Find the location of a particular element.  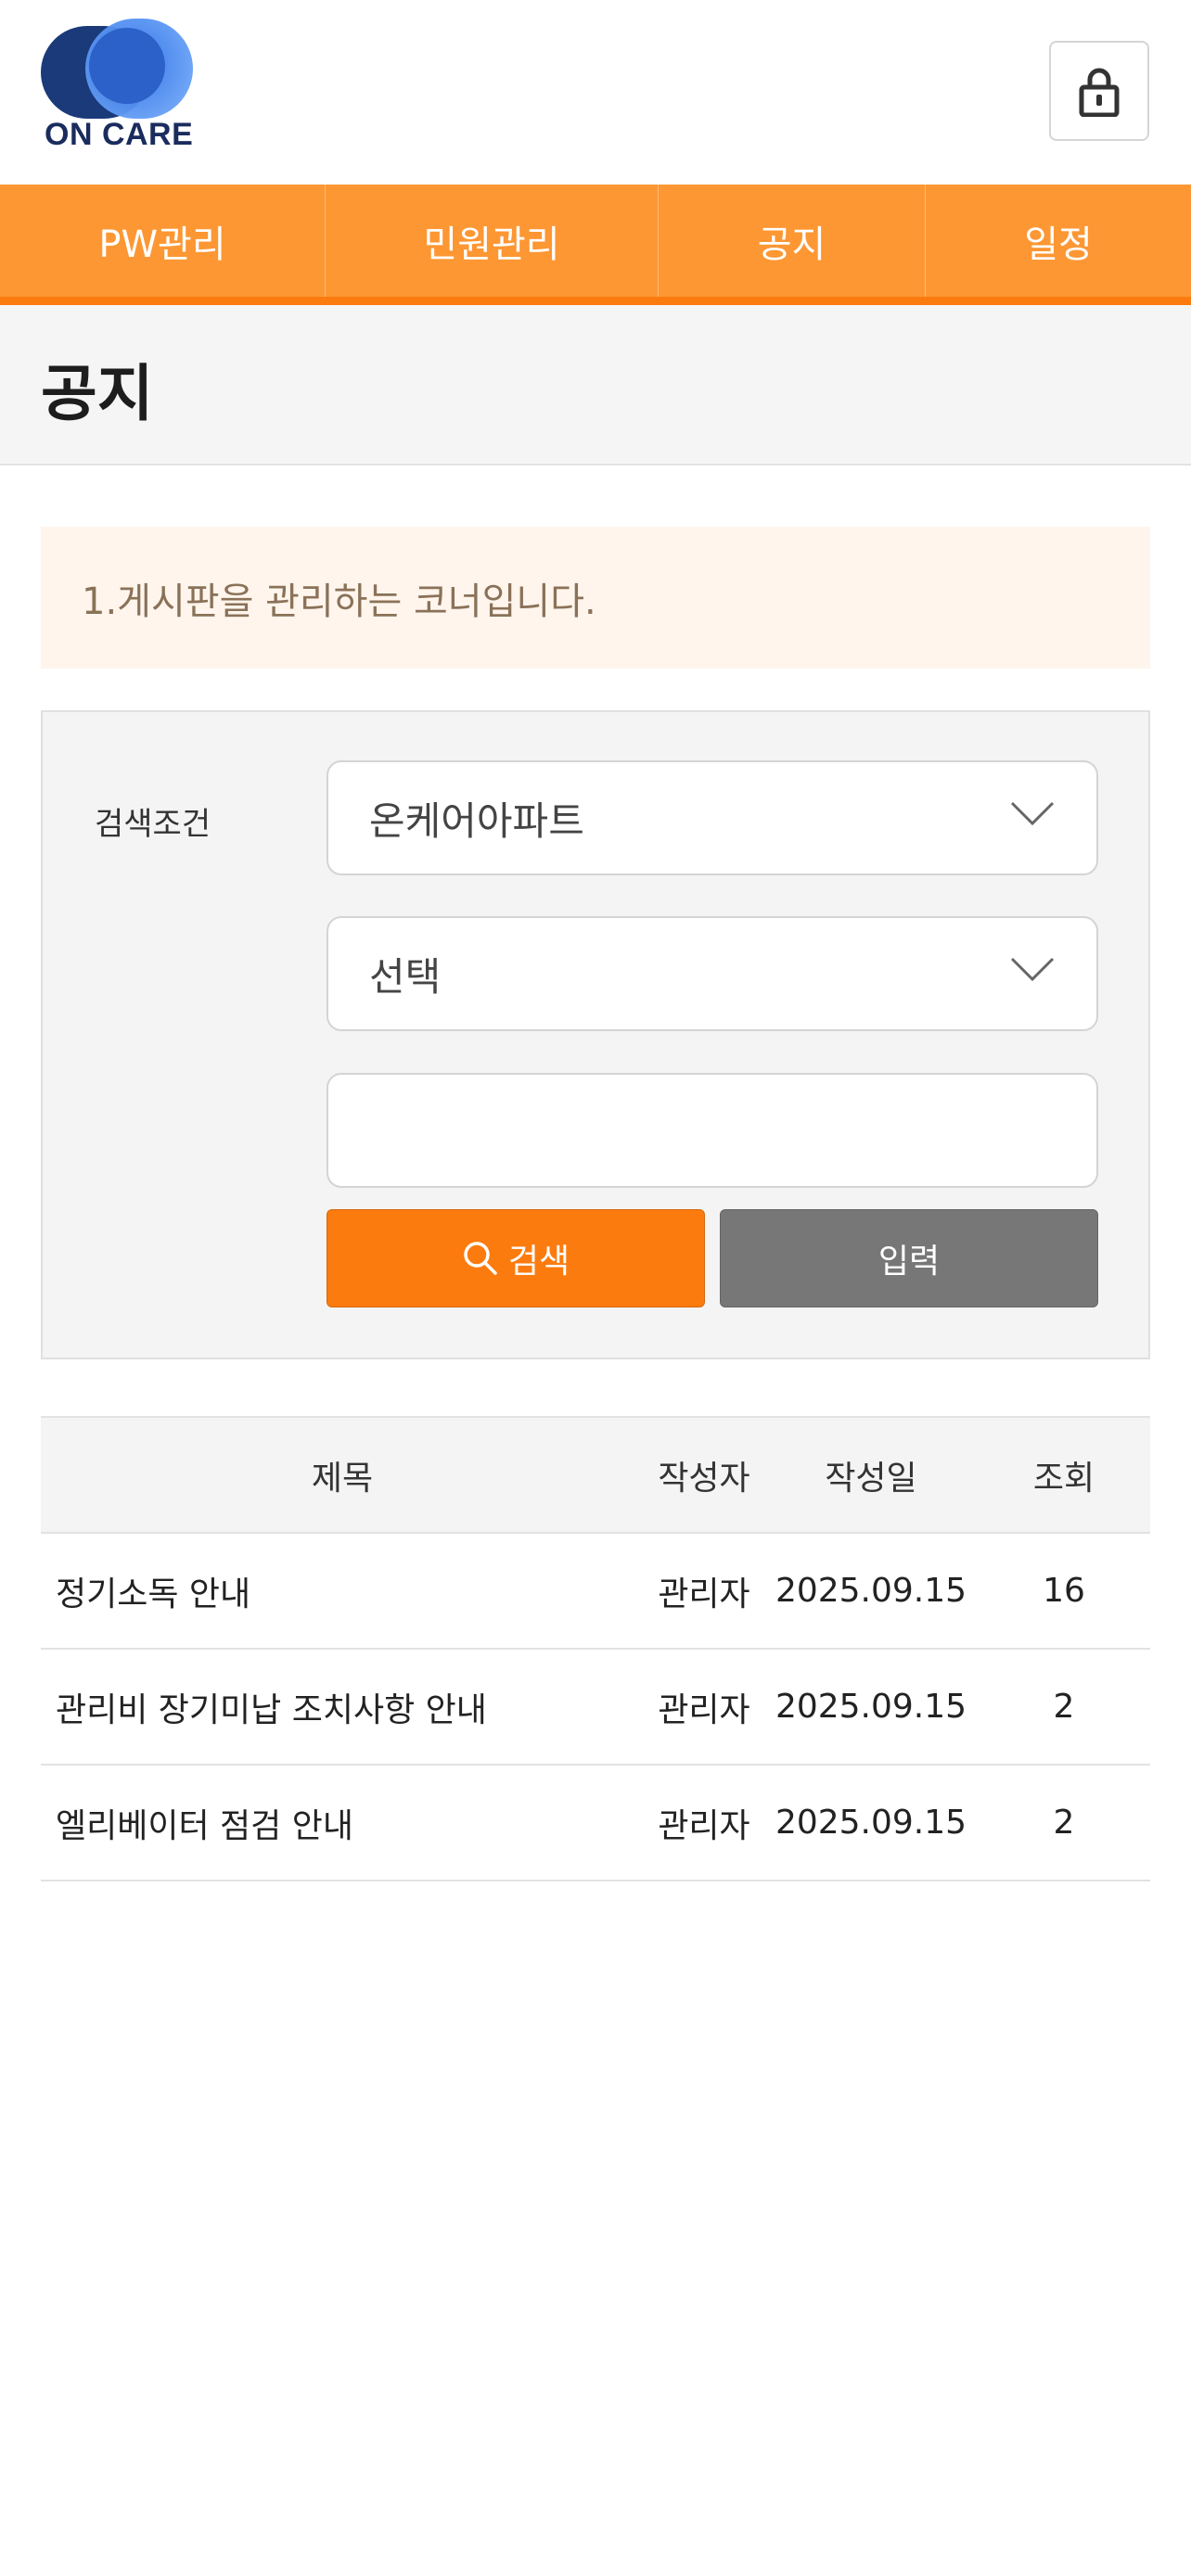

lock-icon is located at coordinates (1099, 92).